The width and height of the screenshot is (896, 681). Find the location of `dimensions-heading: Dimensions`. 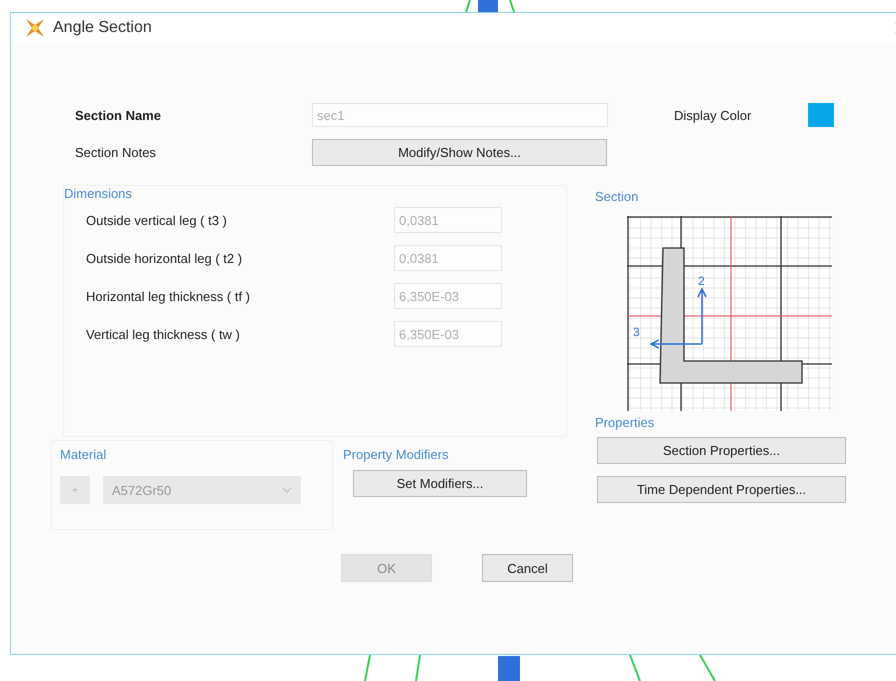

dimensions-heading: Dimensions is located at coordinates (98, 193).